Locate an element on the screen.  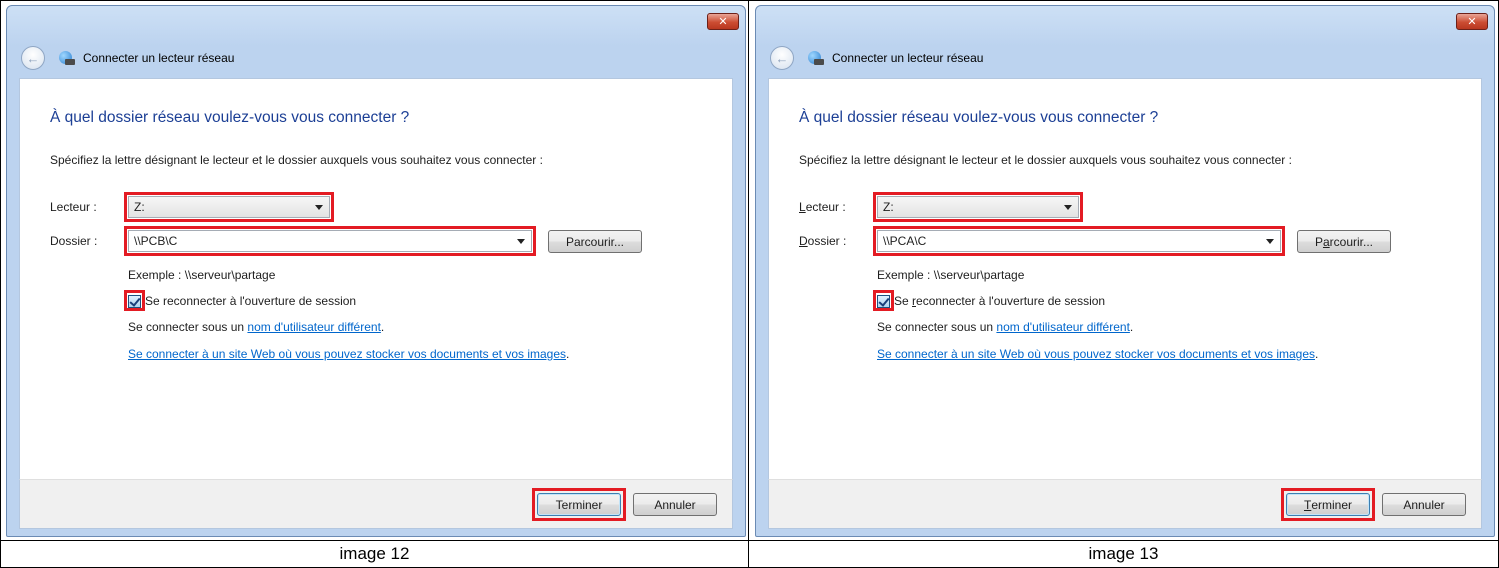
browse-label-pre: P is located at coordinates (1318, 241).